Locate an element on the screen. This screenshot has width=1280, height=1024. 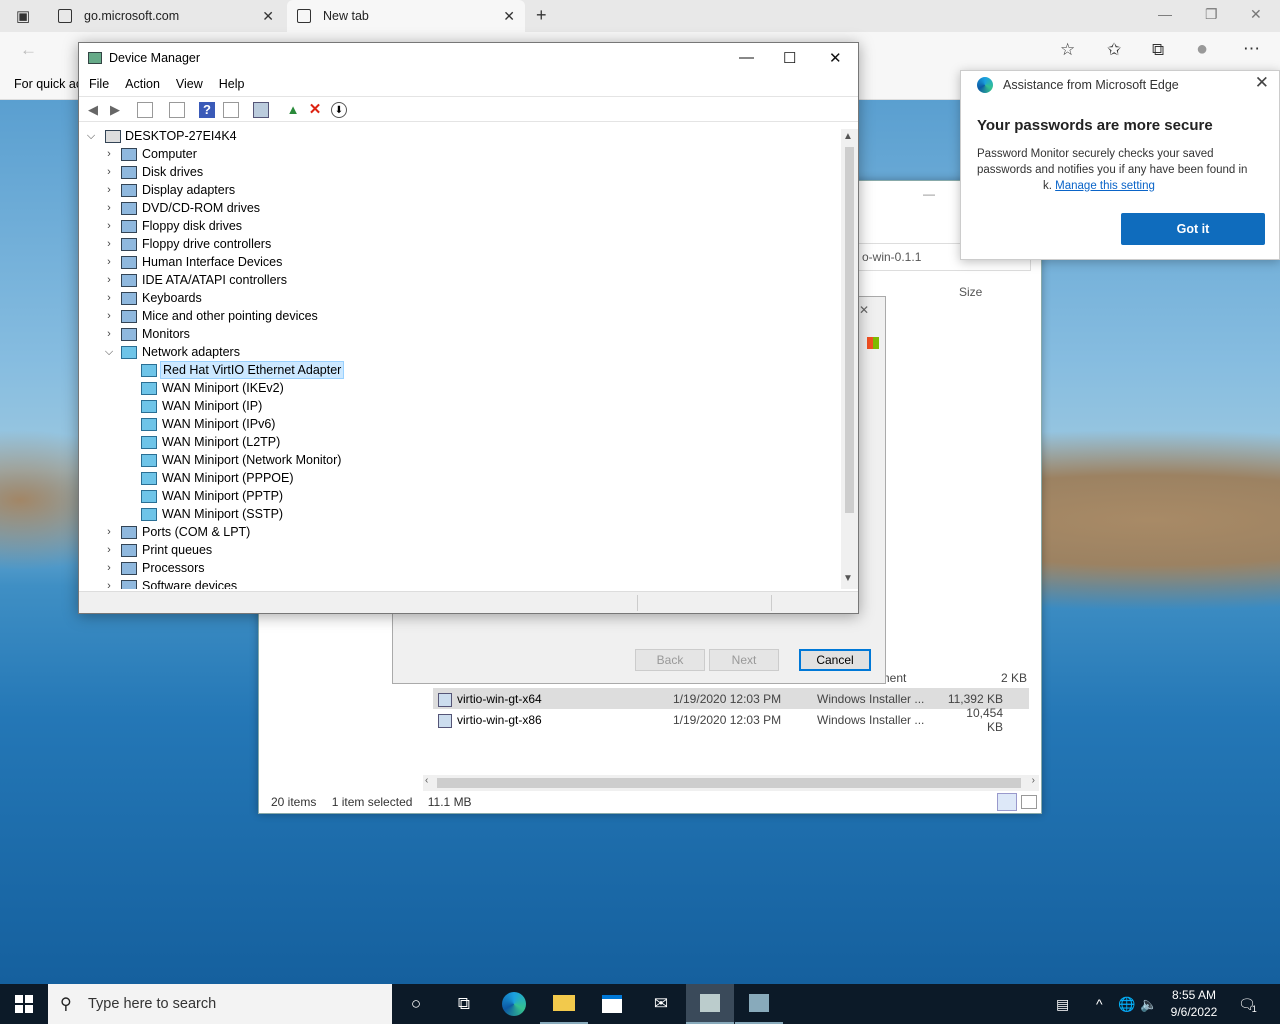
restore-icon: ❐ is located at coordinates (1211, 14).